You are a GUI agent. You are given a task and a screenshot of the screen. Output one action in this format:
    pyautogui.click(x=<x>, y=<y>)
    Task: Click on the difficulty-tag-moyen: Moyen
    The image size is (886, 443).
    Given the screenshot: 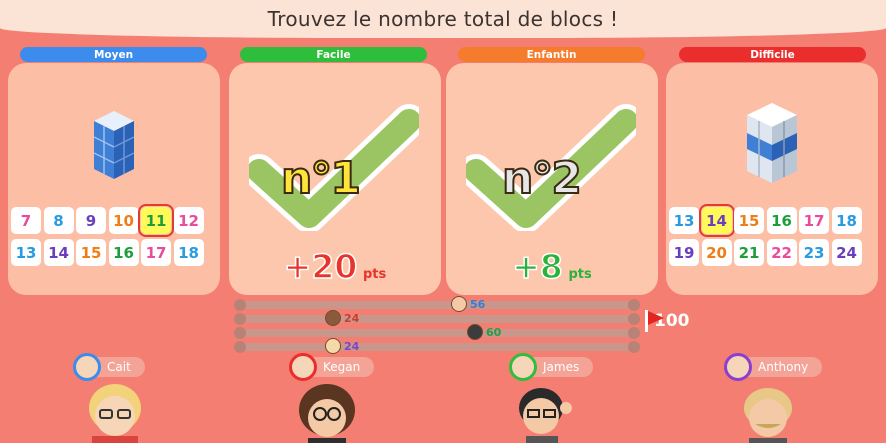 What is the action you would take?
    pyautogui.click(x=113, y=54)
    